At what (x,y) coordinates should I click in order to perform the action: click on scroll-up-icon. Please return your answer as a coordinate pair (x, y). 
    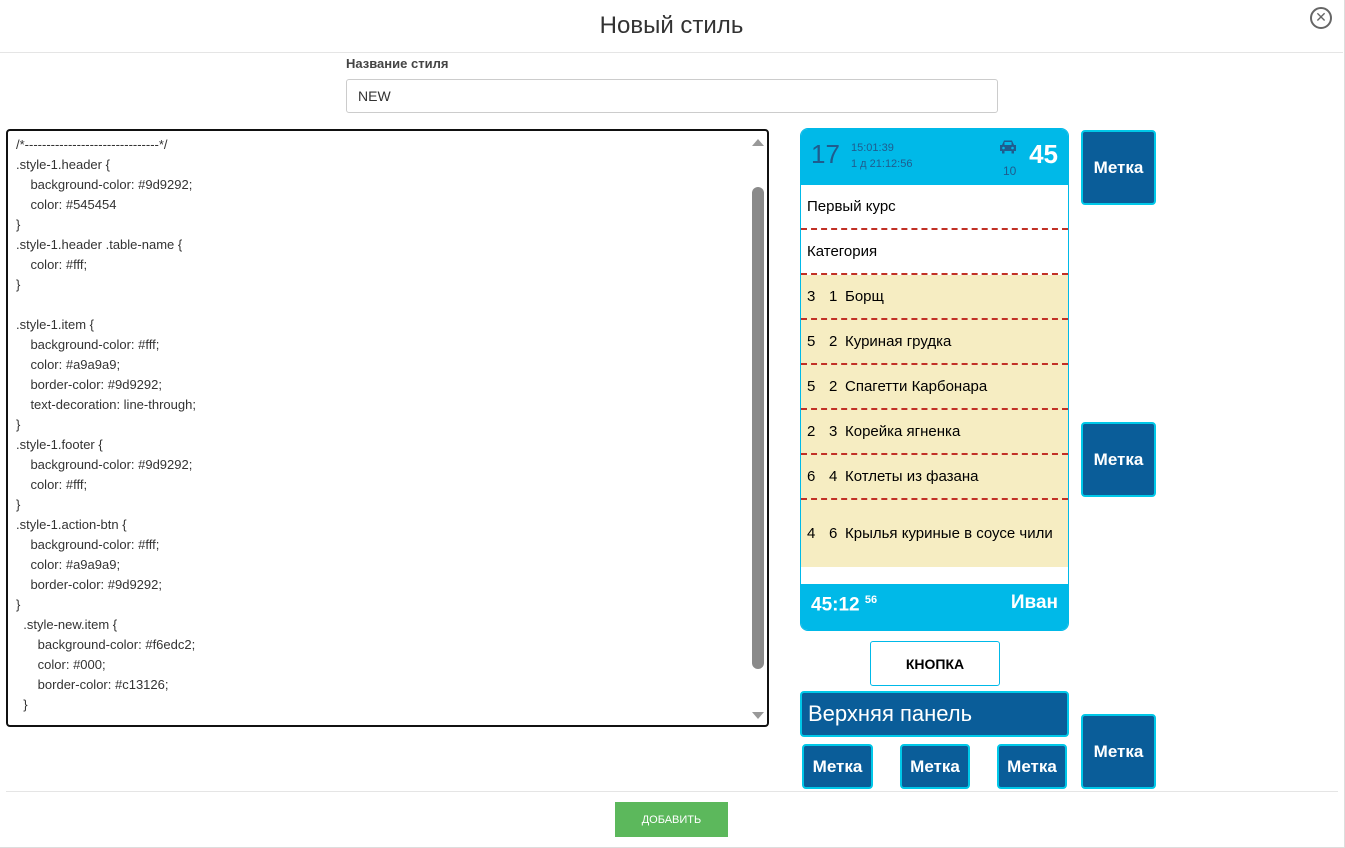
    Looking at the image, I should click on (758, 142).